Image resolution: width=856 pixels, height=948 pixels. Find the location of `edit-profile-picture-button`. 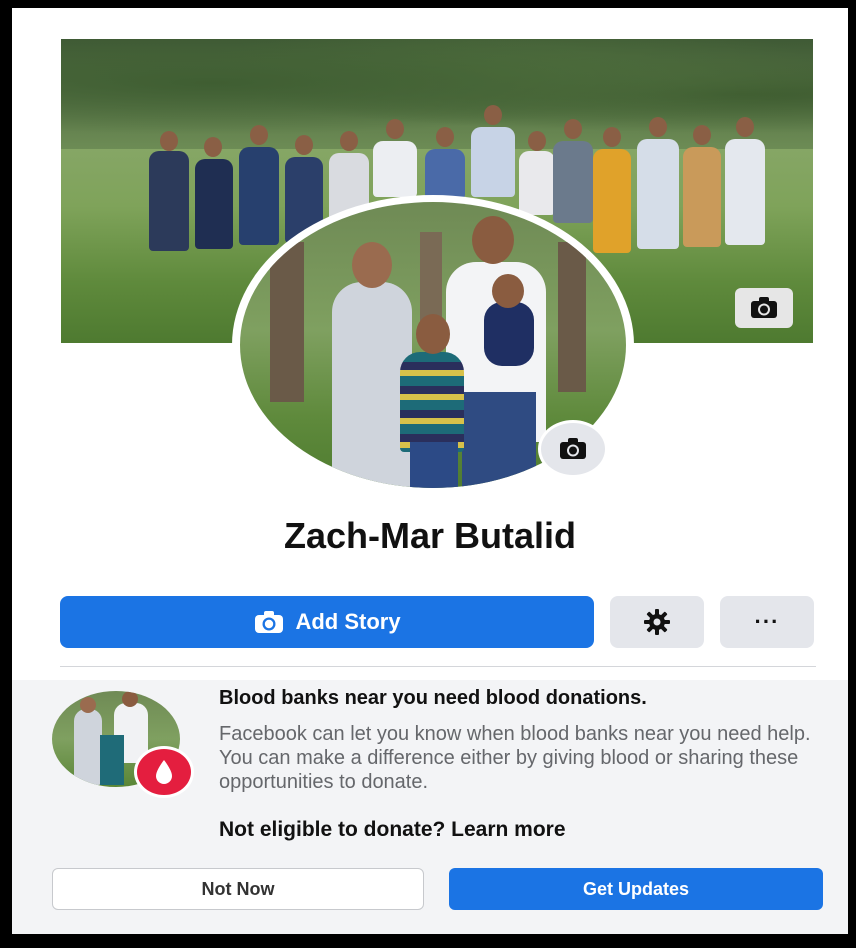

edit-profile-picture-button is located at coordinates (573, 449).